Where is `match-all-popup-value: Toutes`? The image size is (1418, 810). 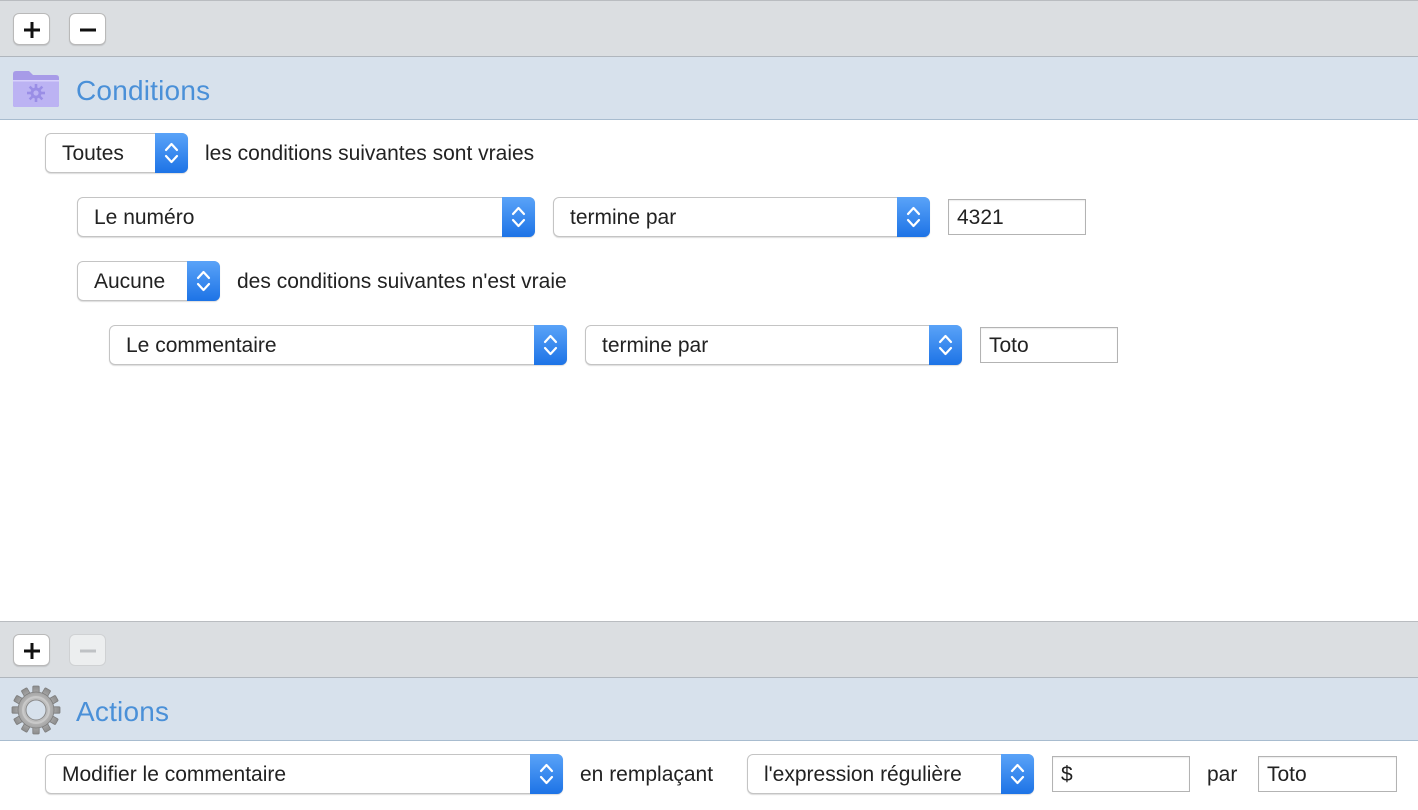 match-all-popup-value: Toutes is located at coordinates (93, 153).